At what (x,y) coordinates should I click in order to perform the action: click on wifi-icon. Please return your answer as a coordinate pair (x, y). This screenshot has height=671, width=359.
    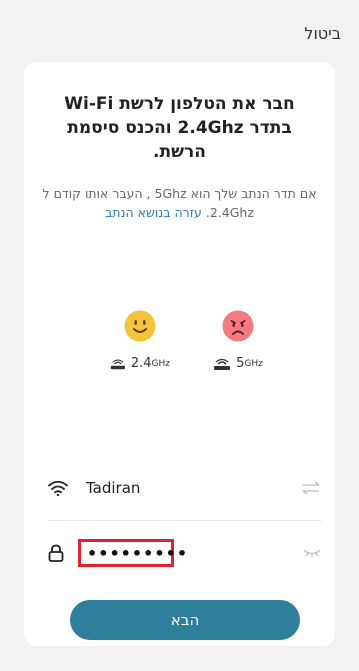
    Looking at the image, I should click on (58, 488).